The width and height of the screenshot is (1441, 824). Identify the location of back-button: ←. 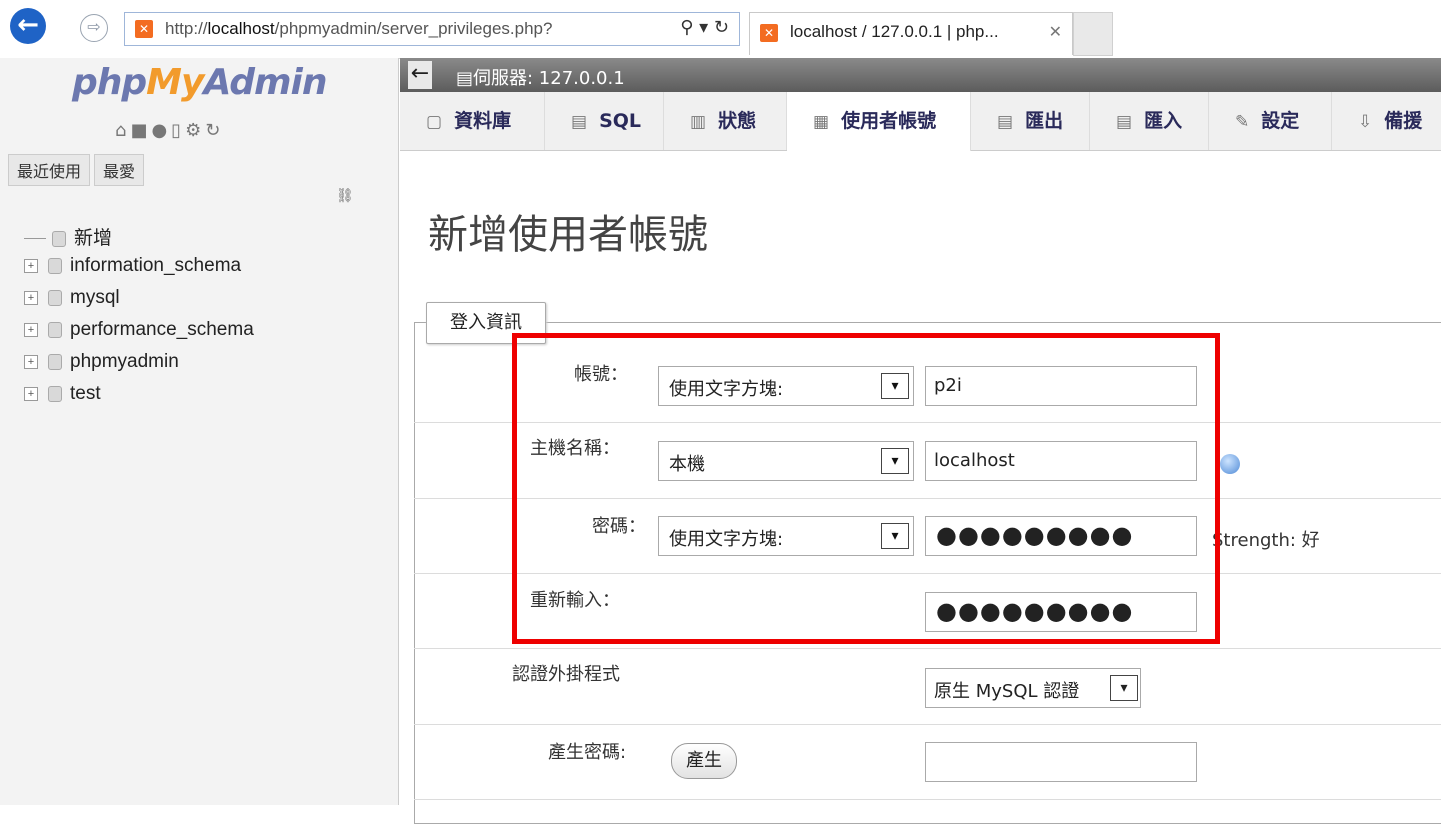
(28, 26).